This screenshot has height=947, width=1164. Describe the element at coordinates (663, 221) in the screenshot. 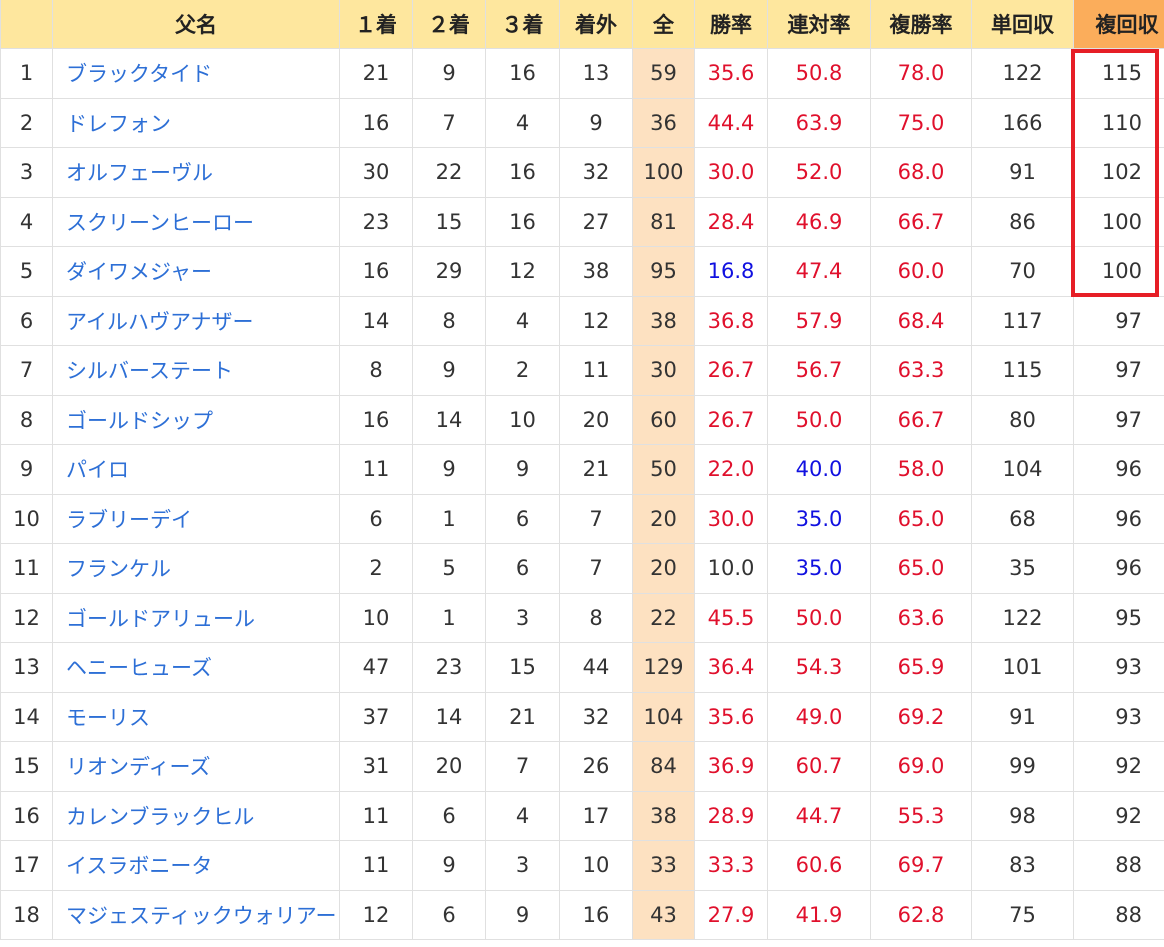

I see `total-cell: 81` at that location.